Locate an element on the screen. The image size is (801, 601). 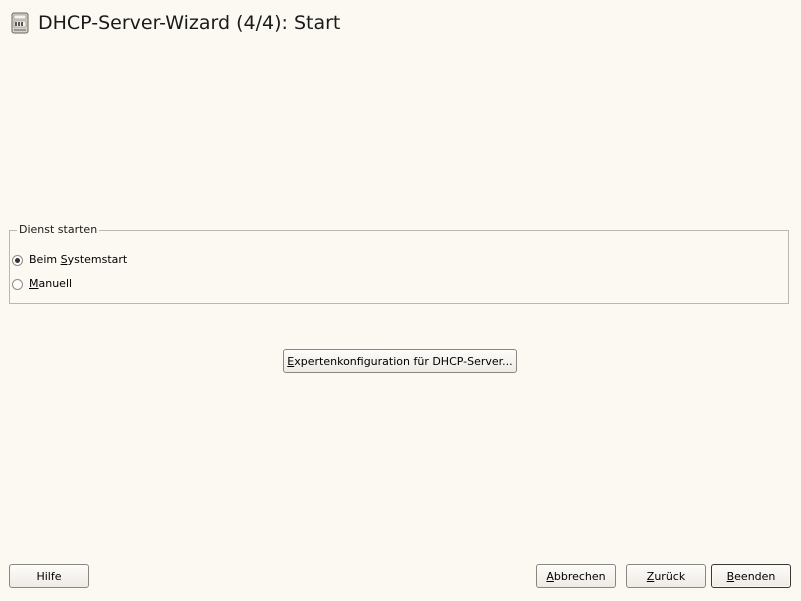
dhcp-server-icon is located at coordinates (20, 23).